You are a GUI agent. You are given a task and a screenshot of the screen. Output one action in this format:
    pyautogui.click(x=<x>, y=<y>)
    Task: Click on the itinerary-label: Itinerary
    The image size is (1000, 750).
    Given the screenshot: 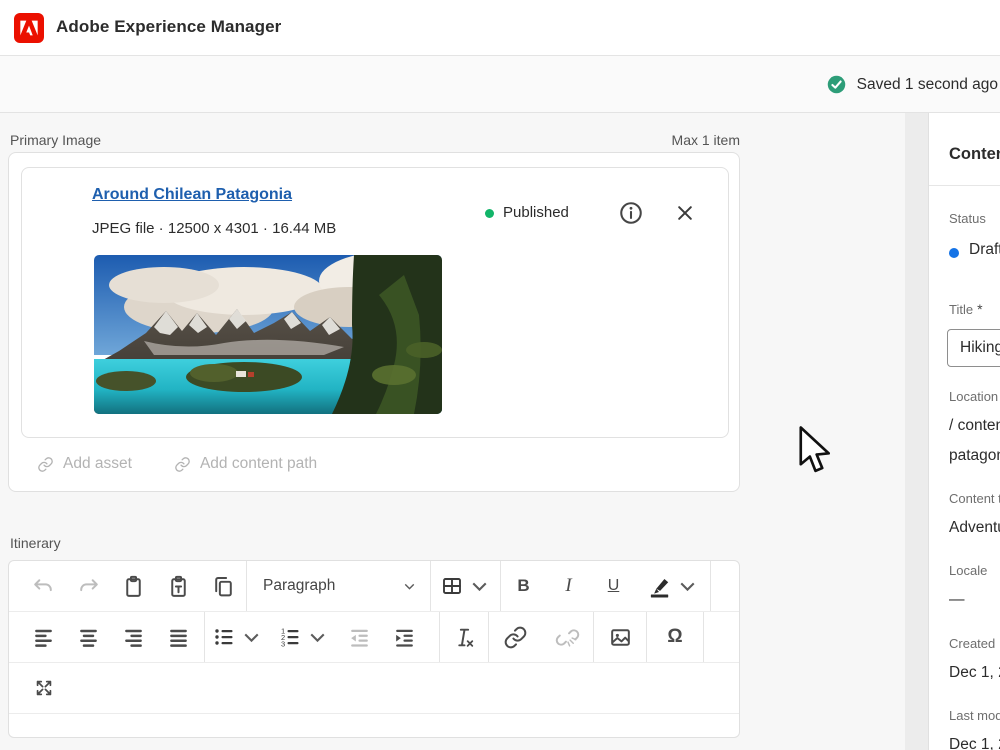 What is the action you would take?
    pyautogui.click(x=35, y=543)
    